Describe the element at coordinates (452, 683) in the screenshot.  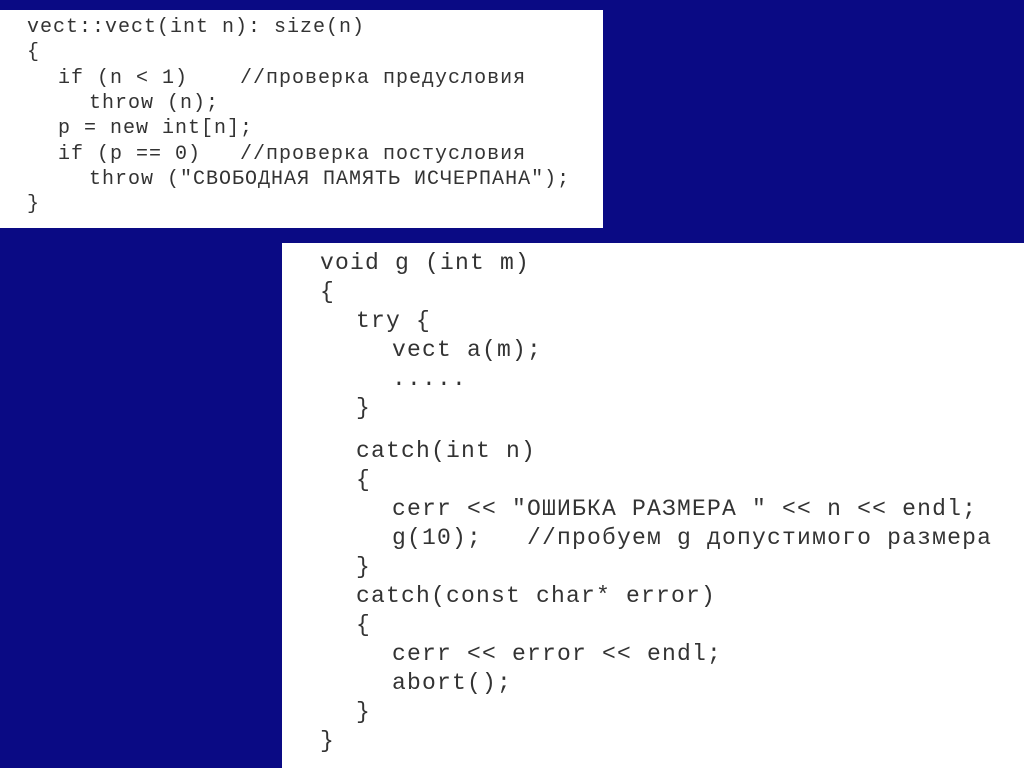
I see `code-line: abort();` at that location.